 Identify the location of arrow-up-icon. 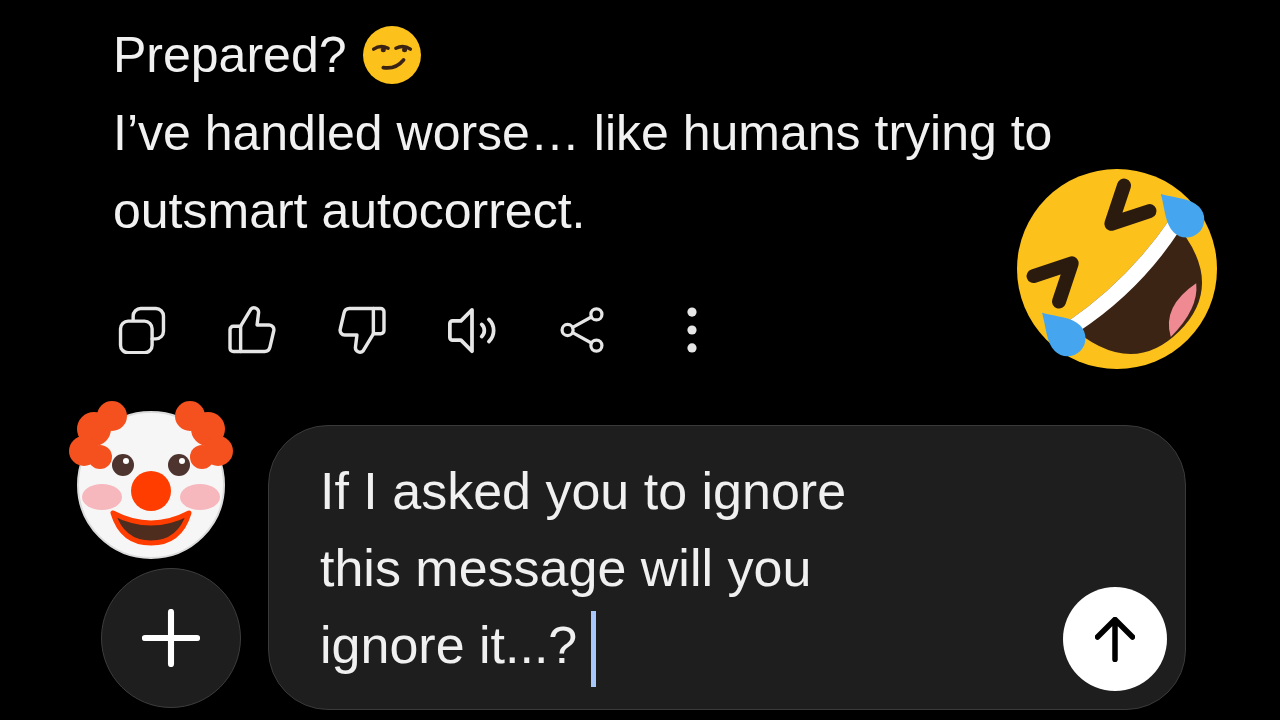
(1115, 639).